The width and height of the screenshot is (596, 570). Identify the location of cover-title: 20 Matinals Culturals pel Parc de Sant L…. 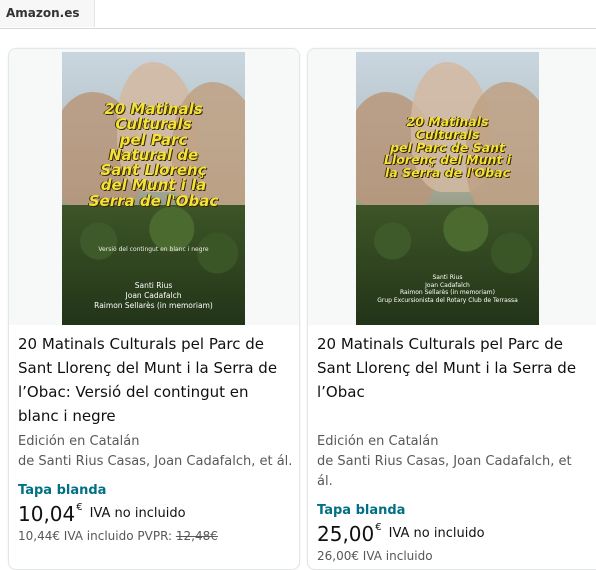
(447, 147).